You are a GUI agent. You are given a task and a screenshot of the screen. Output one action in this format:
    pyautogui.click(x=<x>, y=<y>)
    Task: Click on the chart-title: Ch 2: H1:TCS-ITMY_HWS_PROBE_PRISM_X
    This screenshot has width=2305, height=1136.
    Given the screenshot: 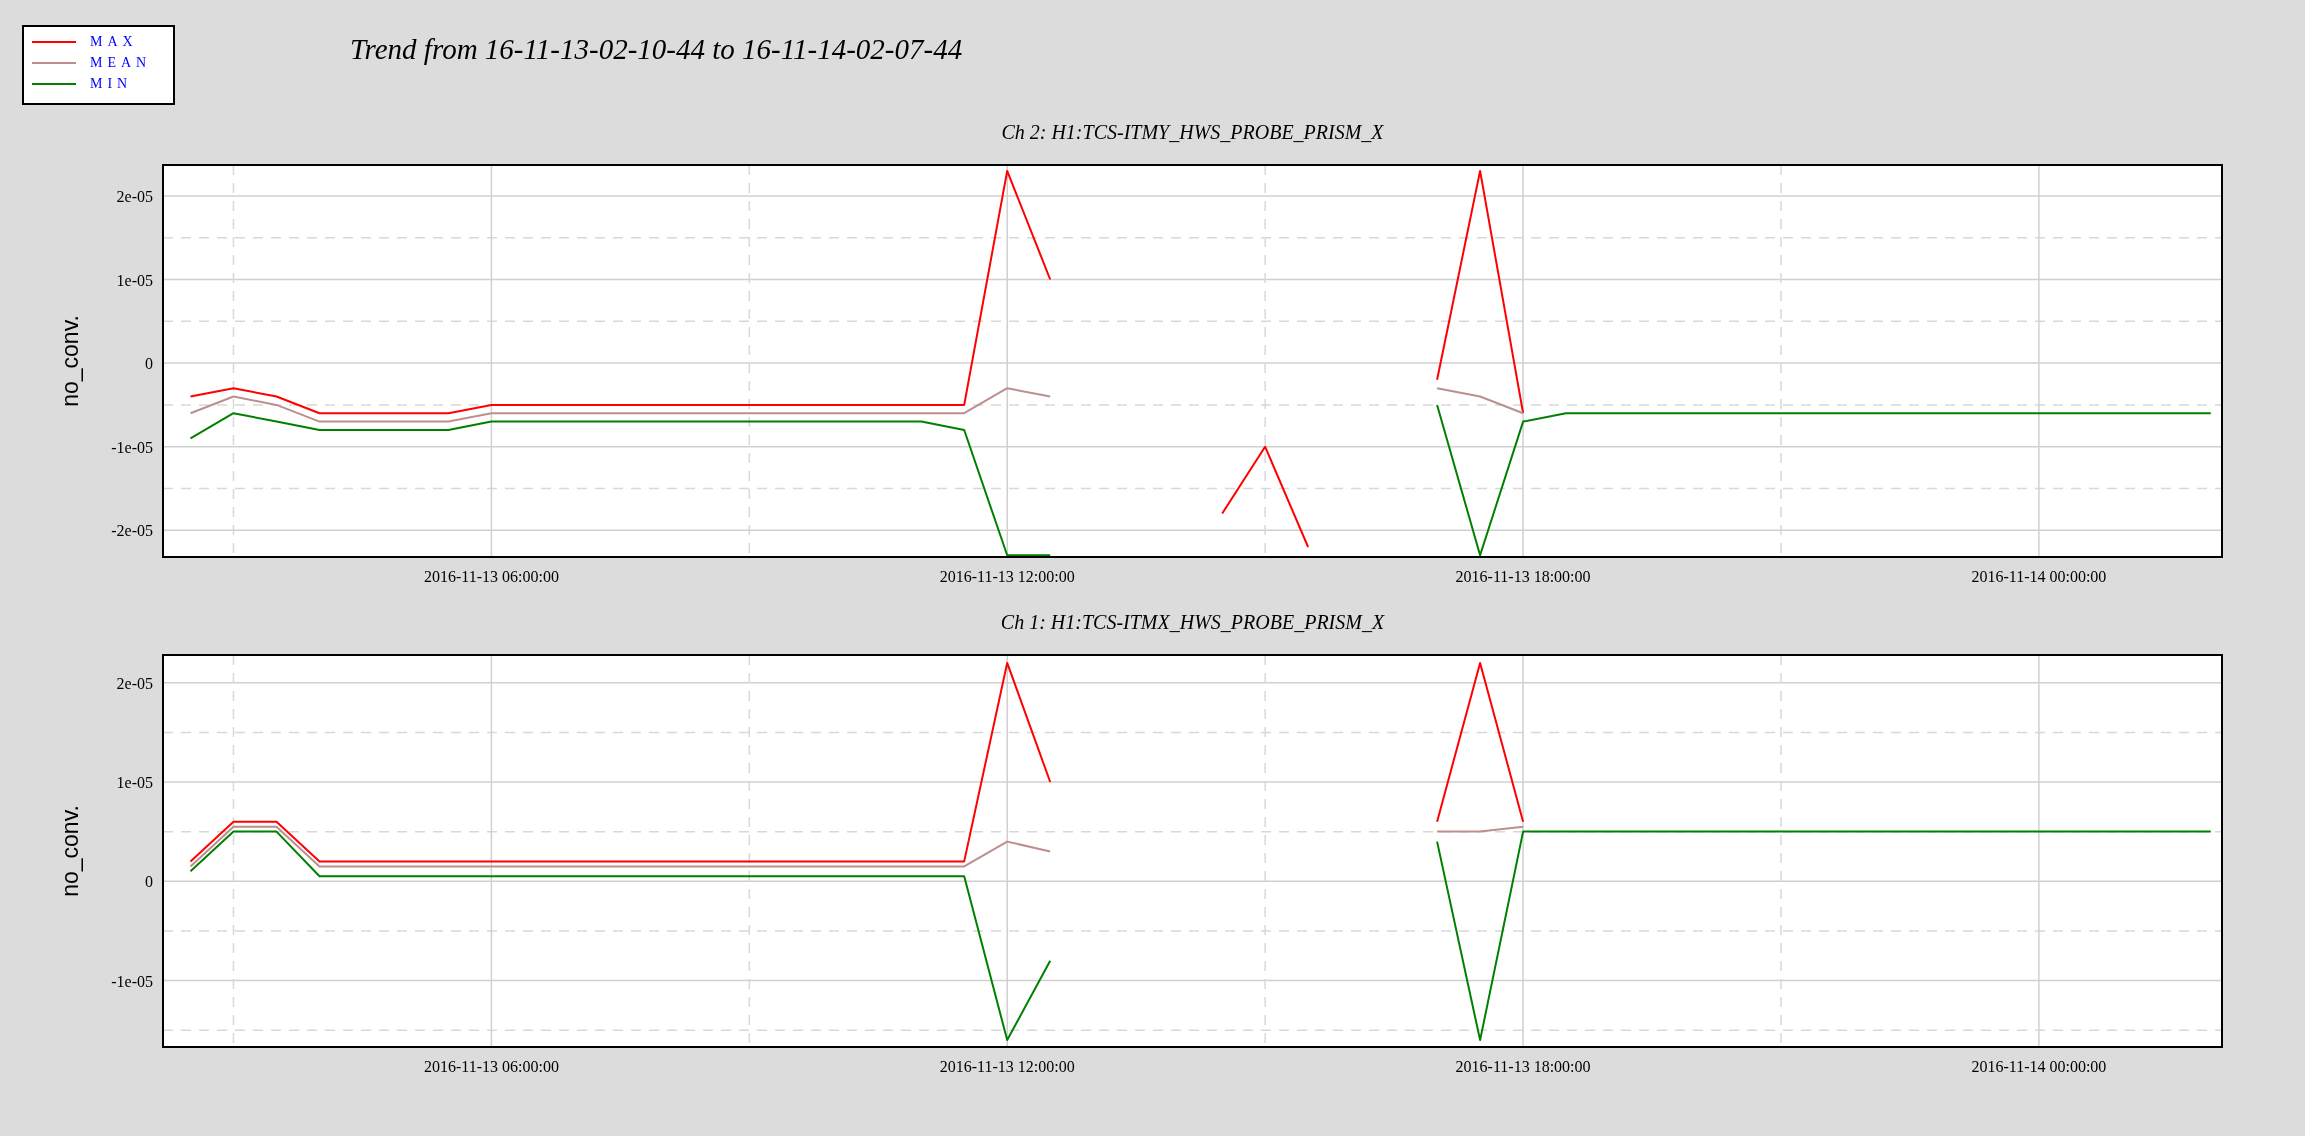 What is the action you would take?
    pyautogui.click(x=1192, y=132)
    